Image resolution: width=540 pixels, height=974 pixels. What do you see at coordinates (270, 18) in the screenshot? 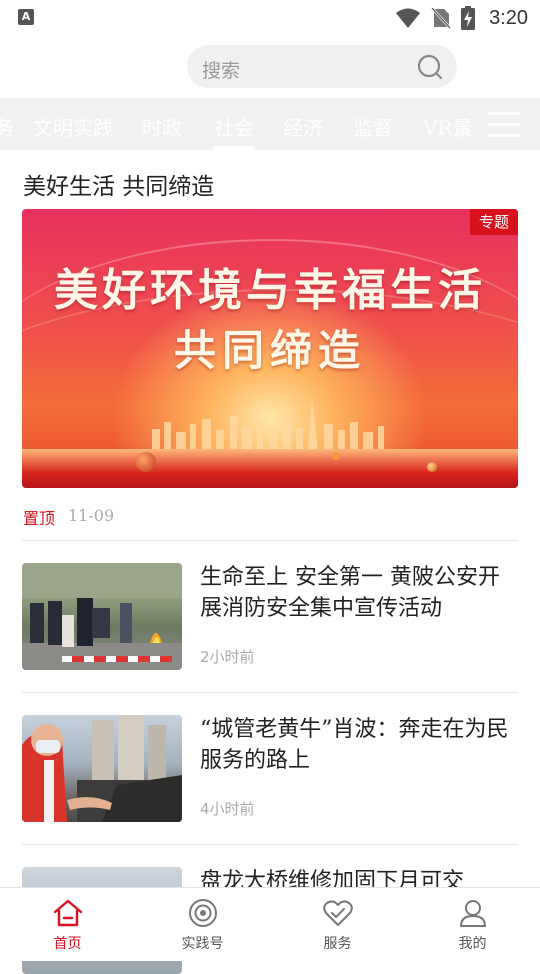
I see `status-bar: A 3:20` at bounding box center [270, 18].